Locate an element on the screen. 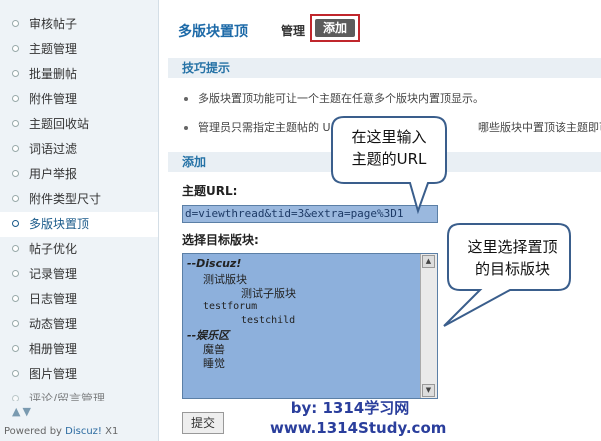 Image resolution: width=601 pixels, height=441 pixels. watermark-line1: by: 1314学习网 is located at coordinates (350, 408).